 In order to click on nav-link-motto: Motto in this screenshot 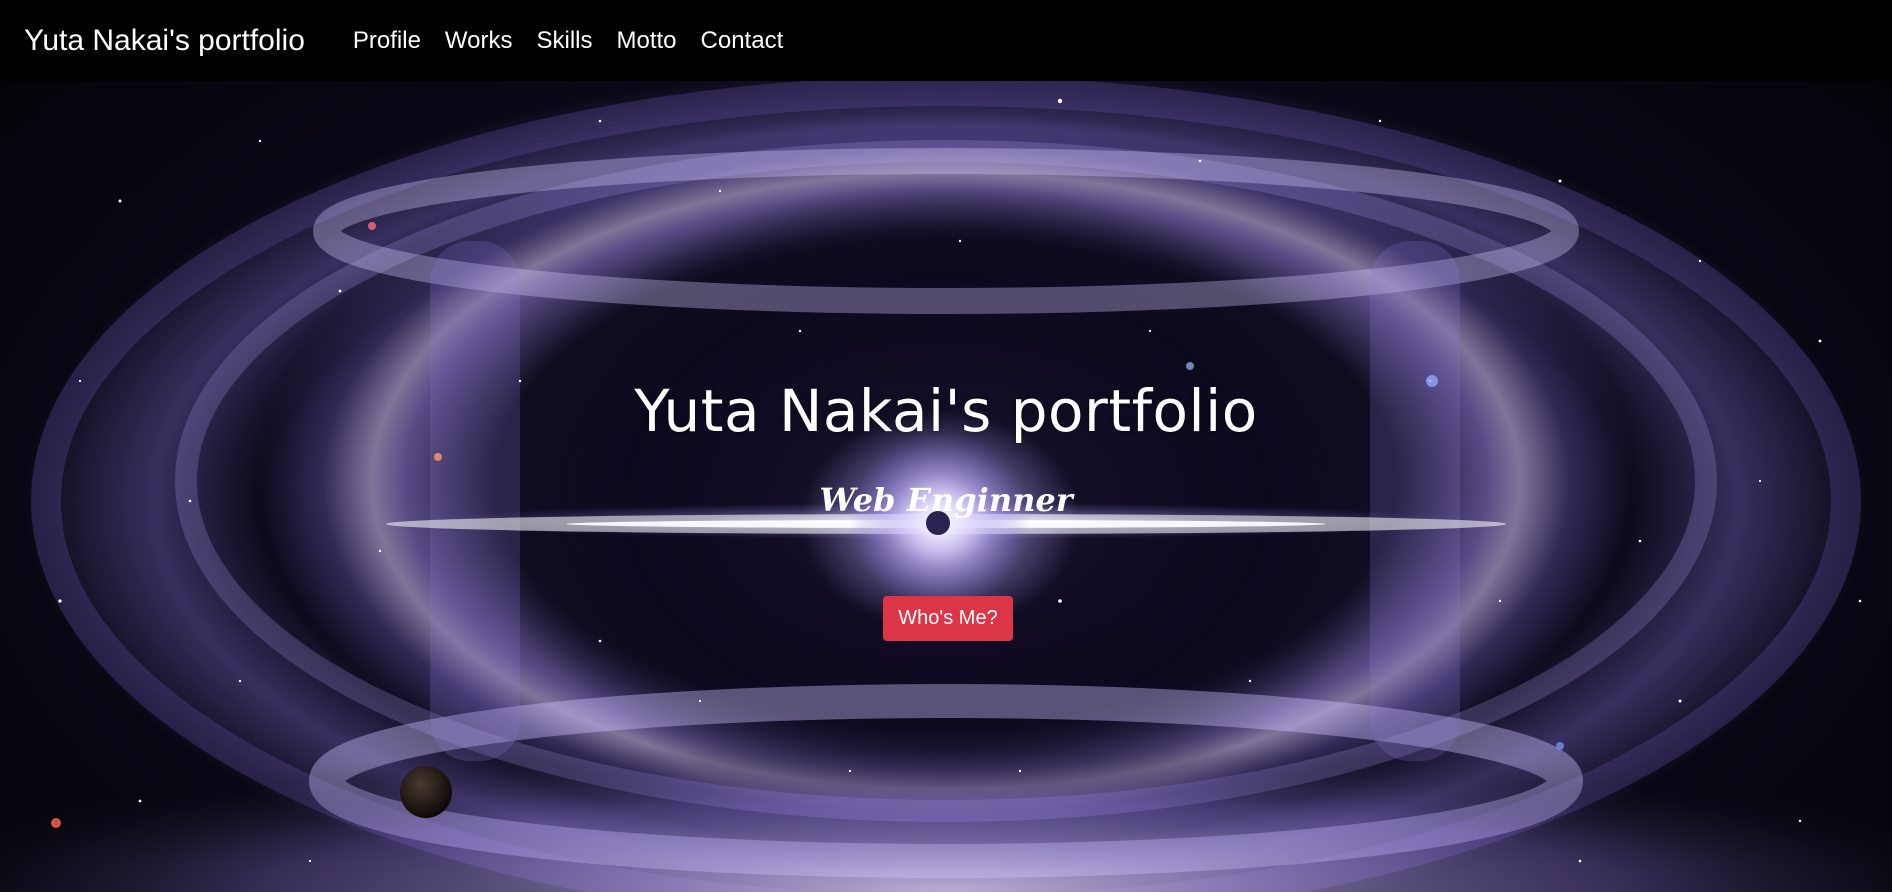, I will do `click(647, 41)`.